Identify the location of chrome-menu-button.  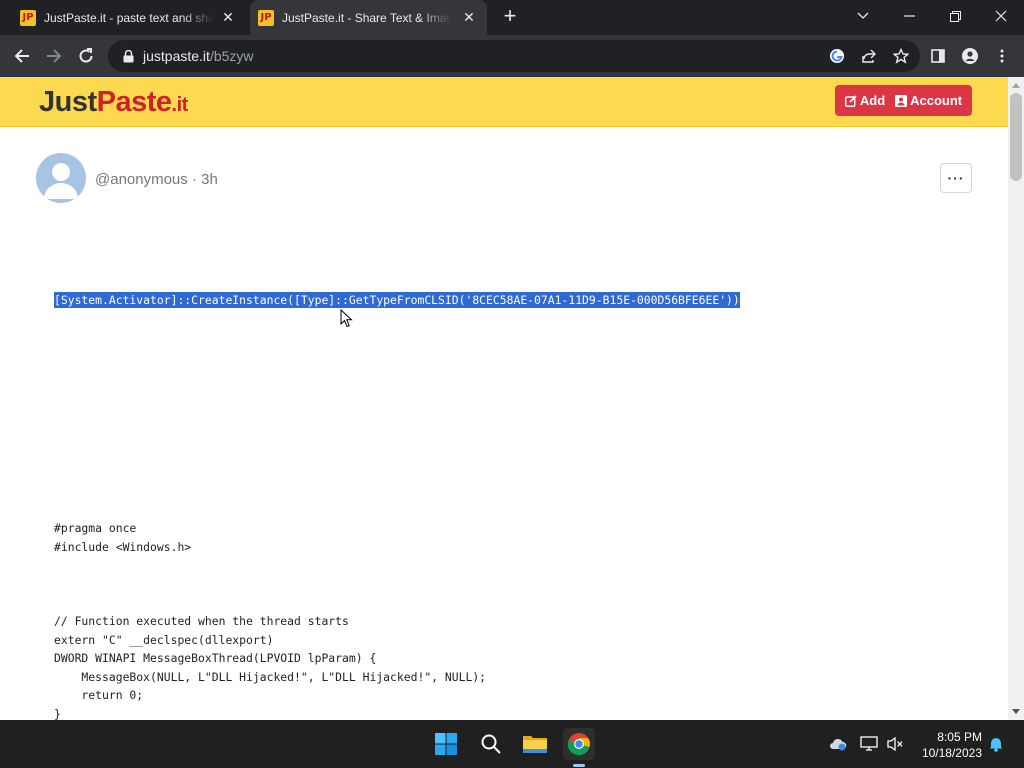
(1002, 56).